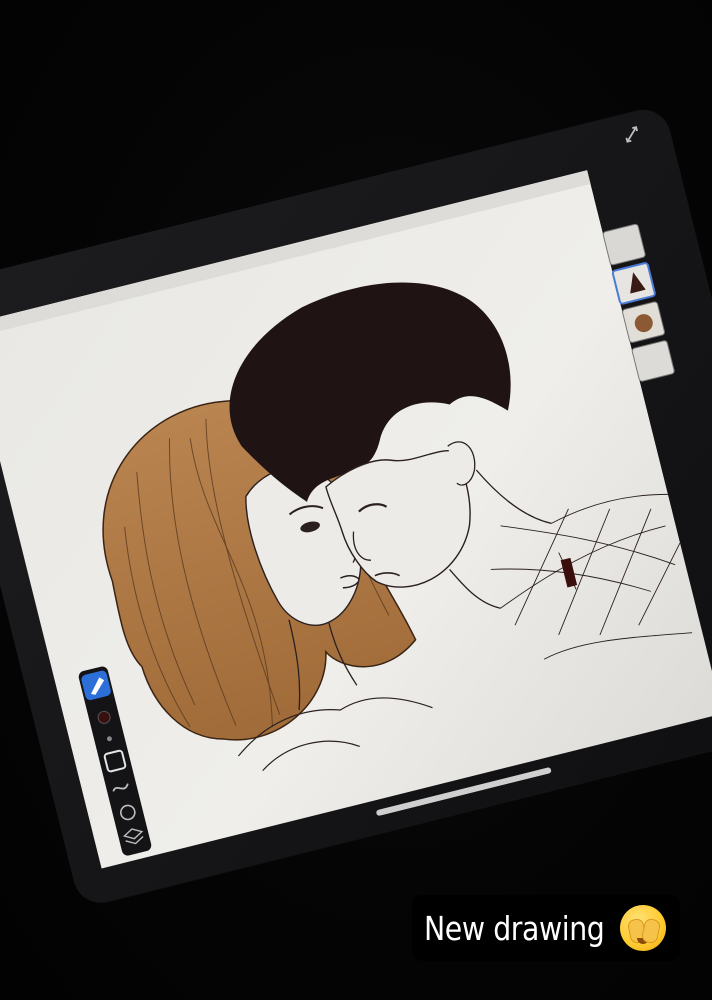 Image resolution: width=712 pixels, height=1000 pixels. I want to click on caption-label: New drawing, so click(546, 928).